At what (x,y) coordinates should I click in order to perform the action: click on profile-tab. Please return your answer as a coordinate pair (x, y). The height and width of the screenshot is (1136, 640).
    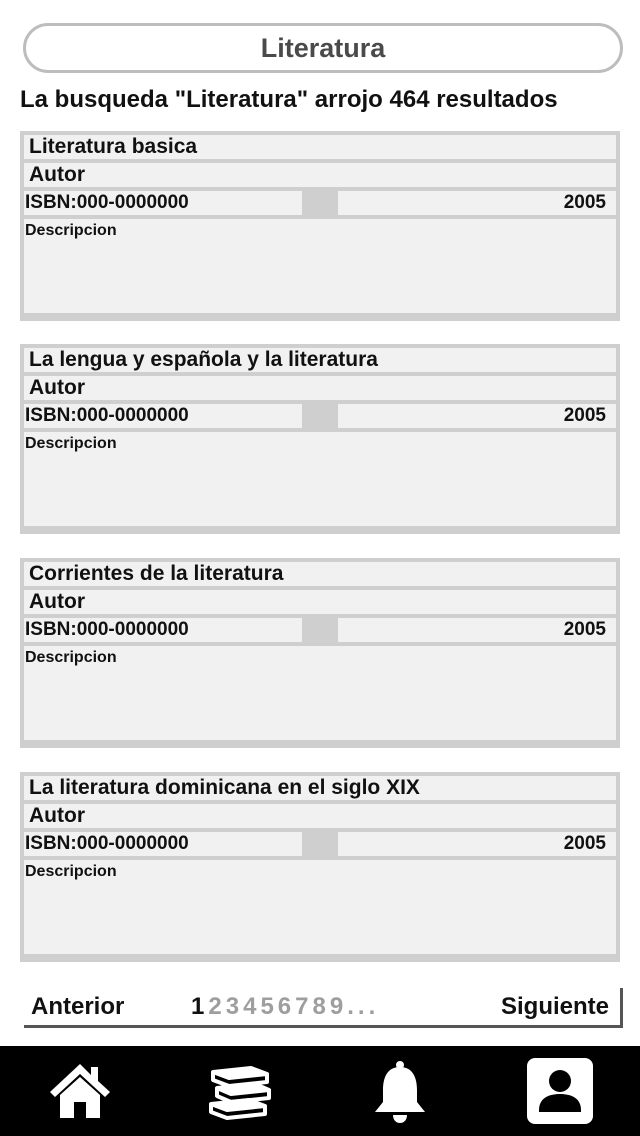
    Looking at the image, I should click on (560, 1091).